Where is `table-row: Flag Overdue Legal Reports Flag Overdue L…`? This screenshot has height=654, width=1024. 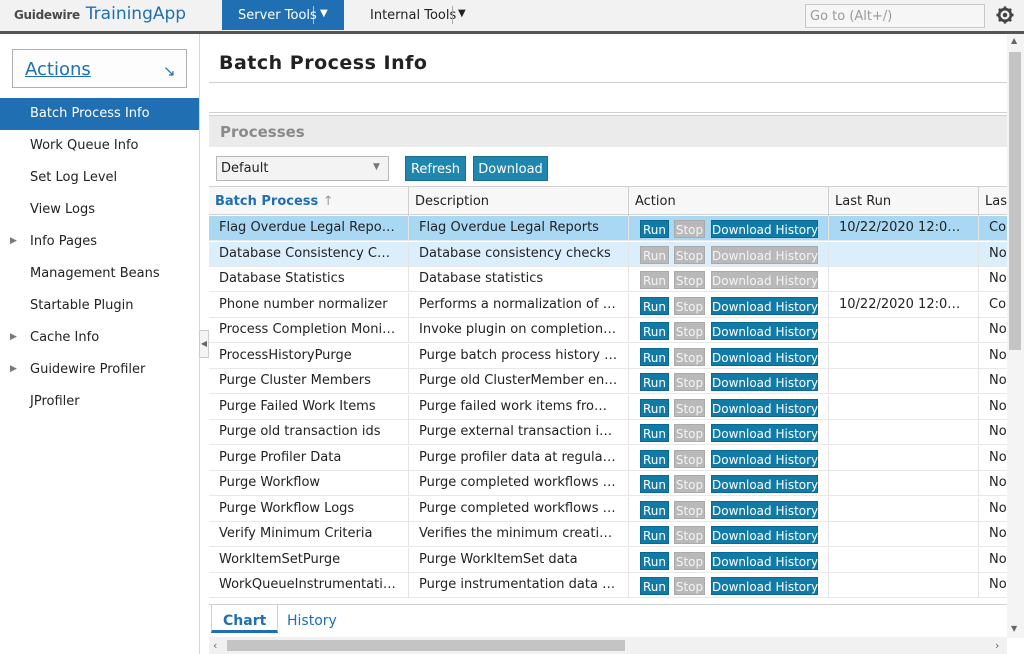
table-row: Flag Overdue Legal Reports Flag Overdue L… is located at coordinates (608, 228).